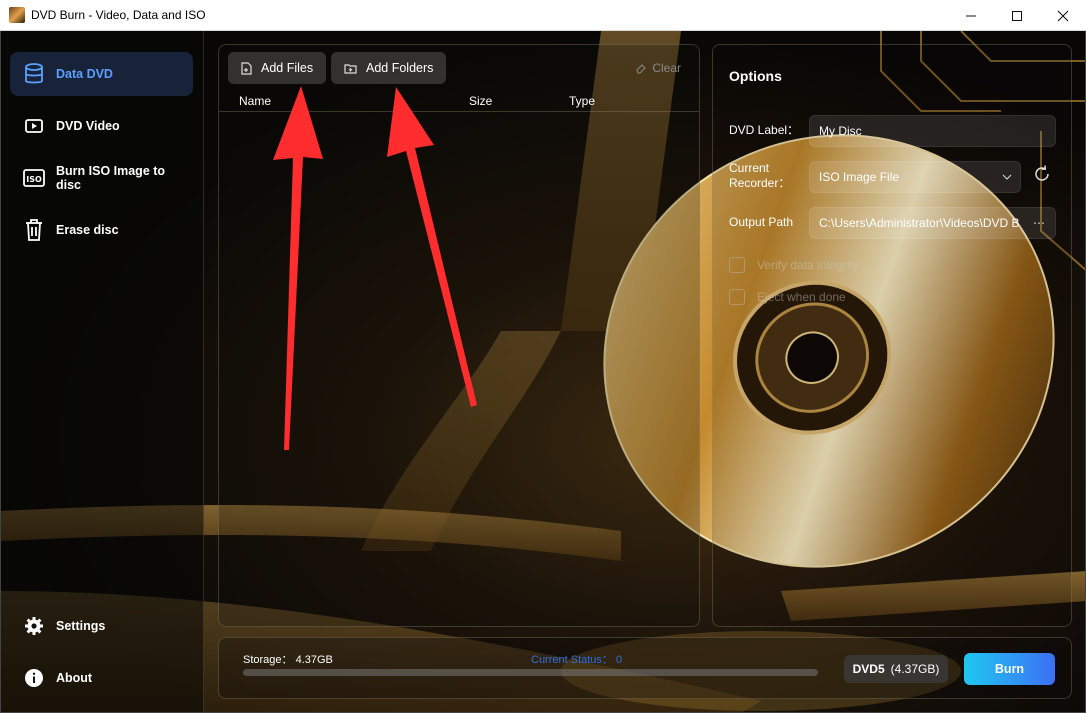  I want to click on sidebar-item-label: About, so click(74, 678).